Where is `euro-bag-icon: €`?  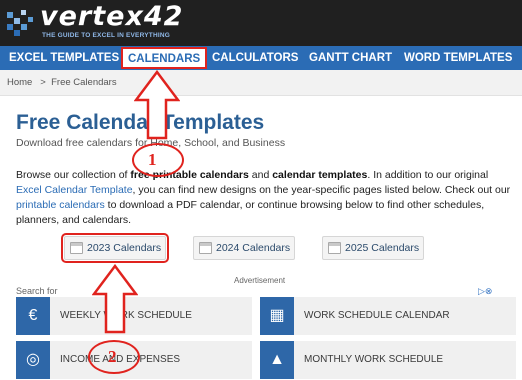
euro-bag-icon: € is located at coordinates (33, 316).